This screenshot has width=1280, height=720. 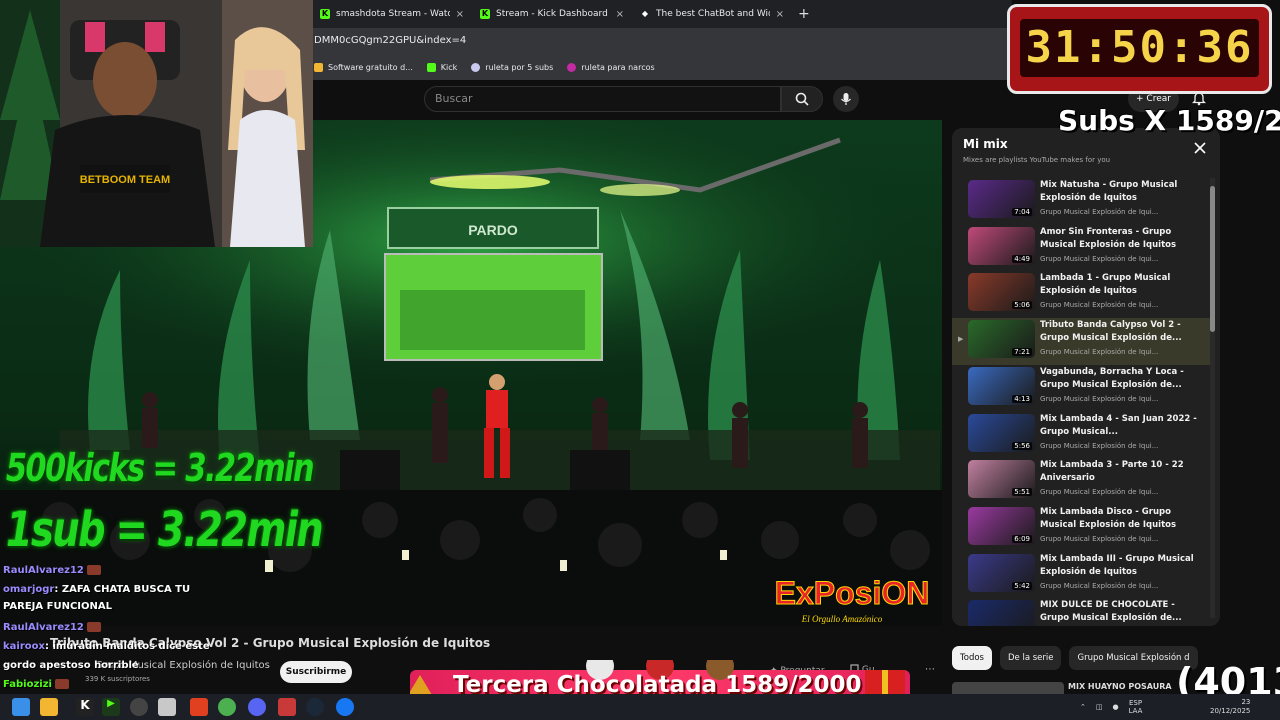 What do you see at coordinates (392, 14) in the screenshot?
I see `browser-tab: K smashdota Stream - Watch Live ×` at bounding box center [392, 14].